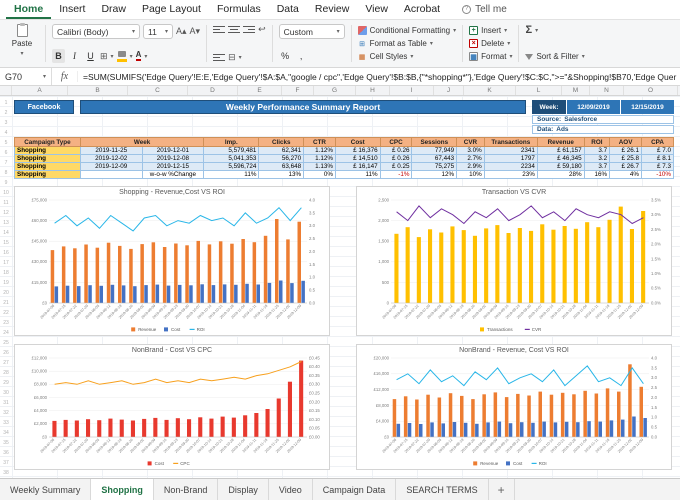 The width and height of the screenshot is (680, 500). I want to click on column-header-G: G, so click(335, 90).